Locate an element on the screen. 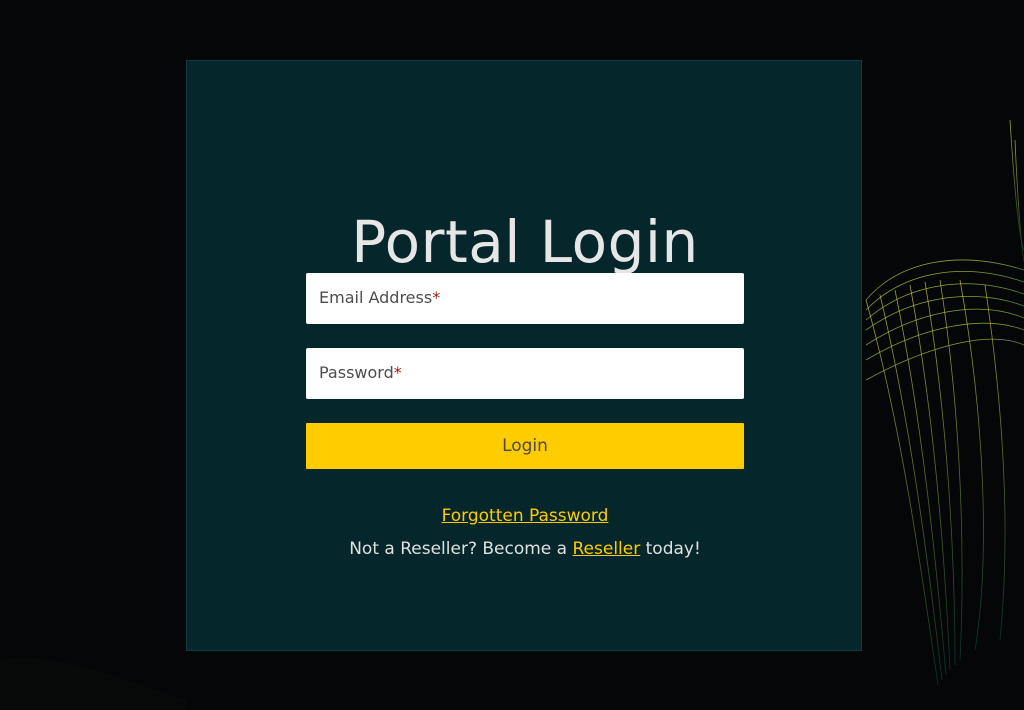 This screenshot has width=1024, height=710. forgot-password-row: Forgotten Password is located at coordinates (525, 516).